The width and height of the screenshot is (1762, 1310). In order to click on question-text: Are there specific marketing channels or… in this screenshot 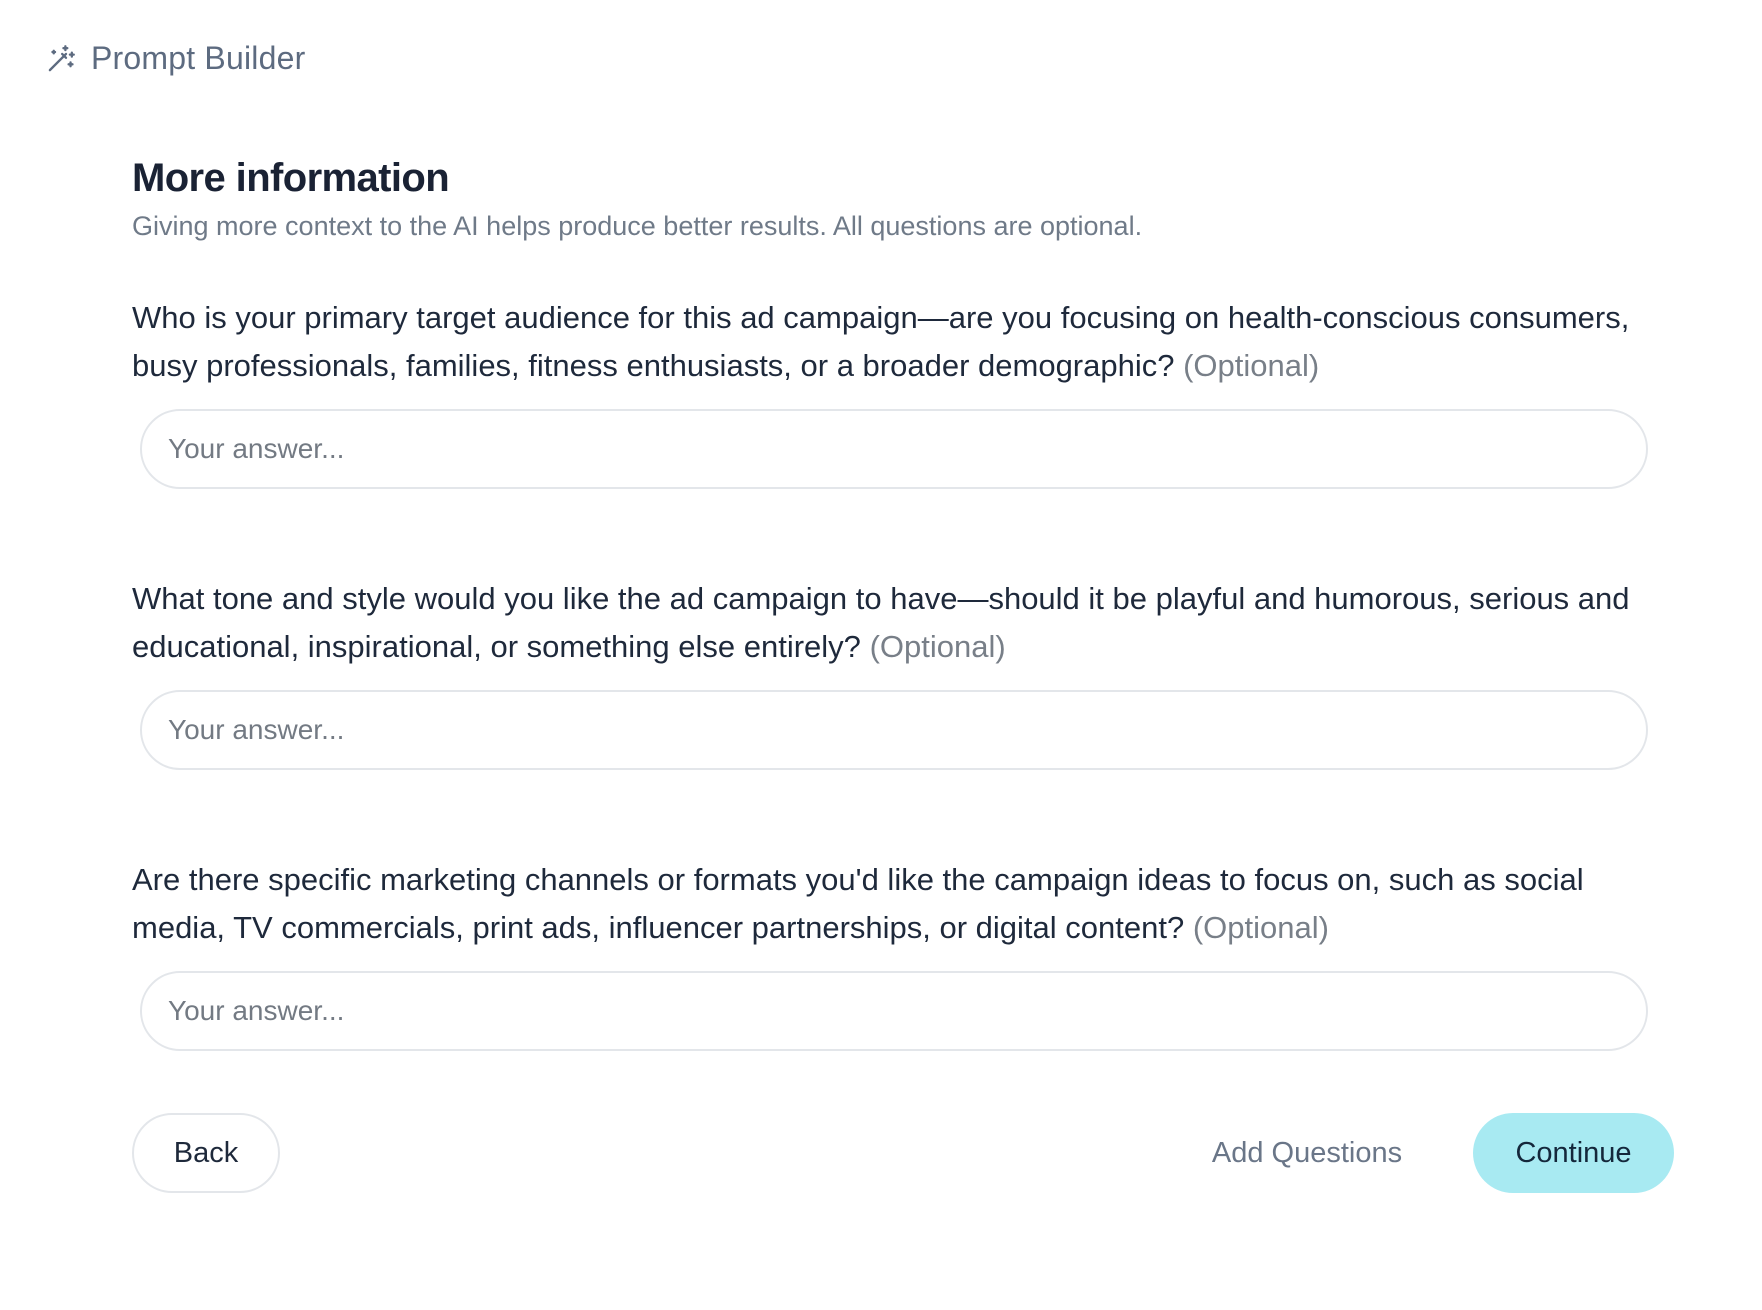, I will do `click(902, 904)`.